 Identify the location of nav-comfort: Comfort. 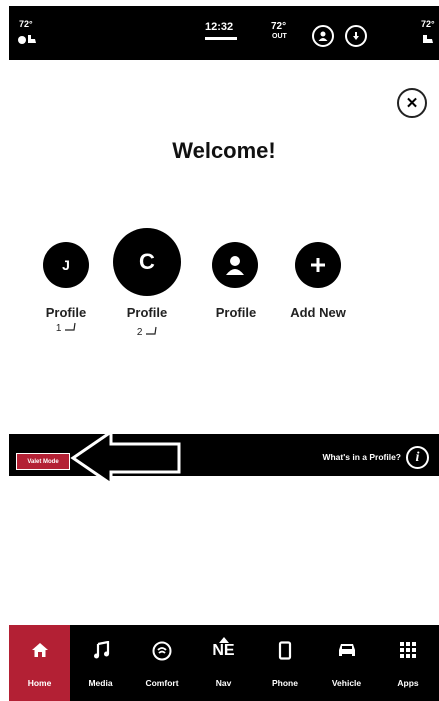
(162, 663).